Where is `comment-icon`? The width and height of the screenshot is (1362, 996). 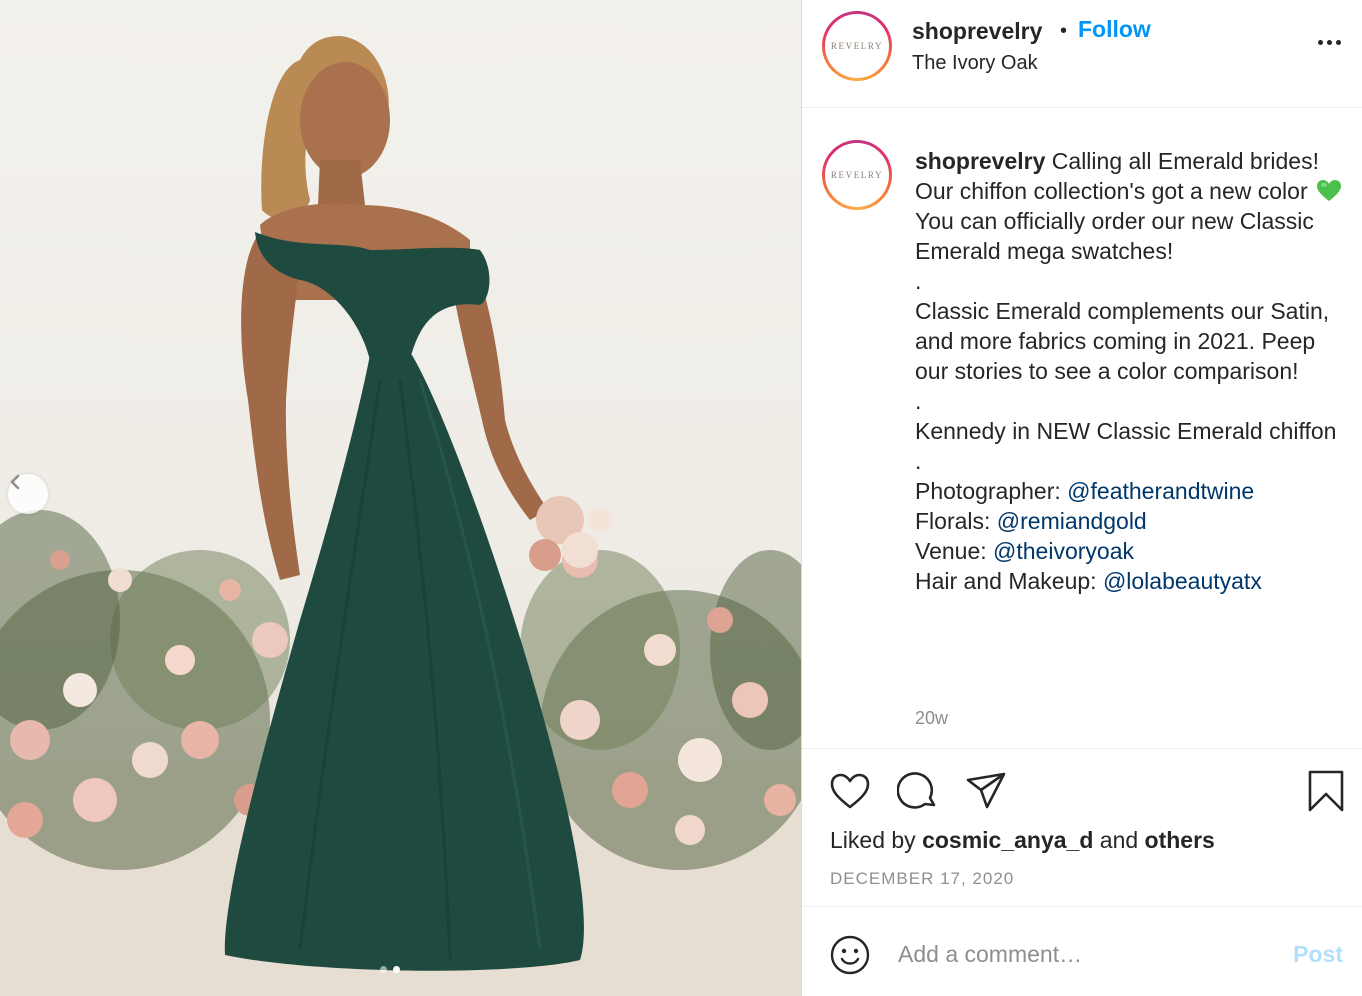 comment-icon is located at coordinates (916, 790).